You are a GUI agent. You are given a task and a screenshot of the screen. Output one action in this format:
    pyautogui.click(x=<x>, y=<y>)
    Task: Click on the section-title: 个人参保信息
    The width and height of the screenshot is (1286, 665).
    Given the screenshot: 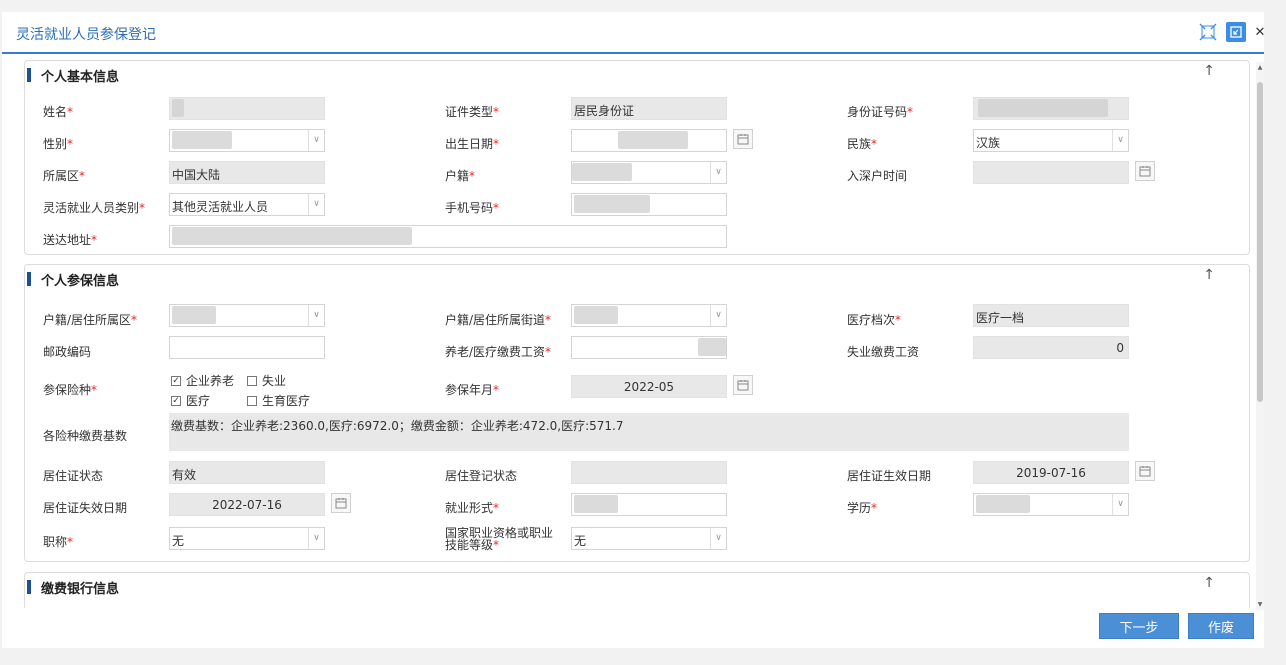 What is the action you would take?
    pyautogui.click(x=80, y=281)
    